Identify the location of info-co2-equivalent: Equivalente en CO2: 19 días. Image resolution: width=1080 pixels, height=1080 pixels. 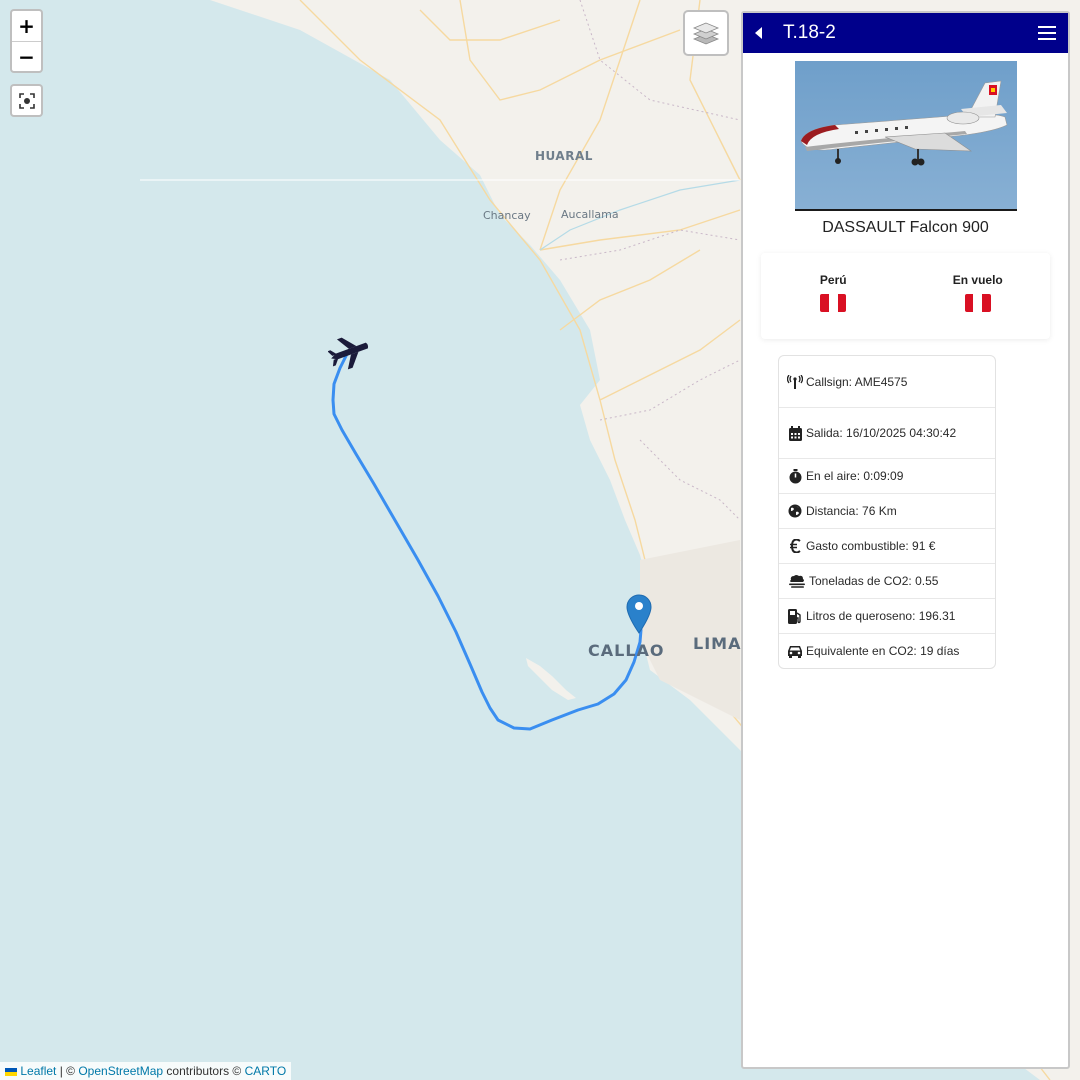
(883, 651).